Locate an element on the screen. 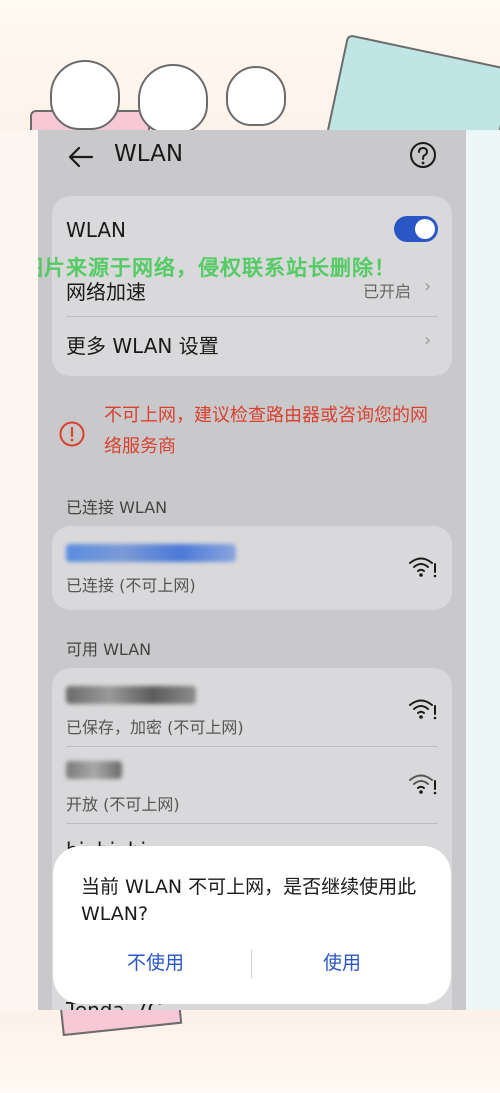 The image size is (500, 1093). wlan-label: WLAN is located at coordinates (96, 230).